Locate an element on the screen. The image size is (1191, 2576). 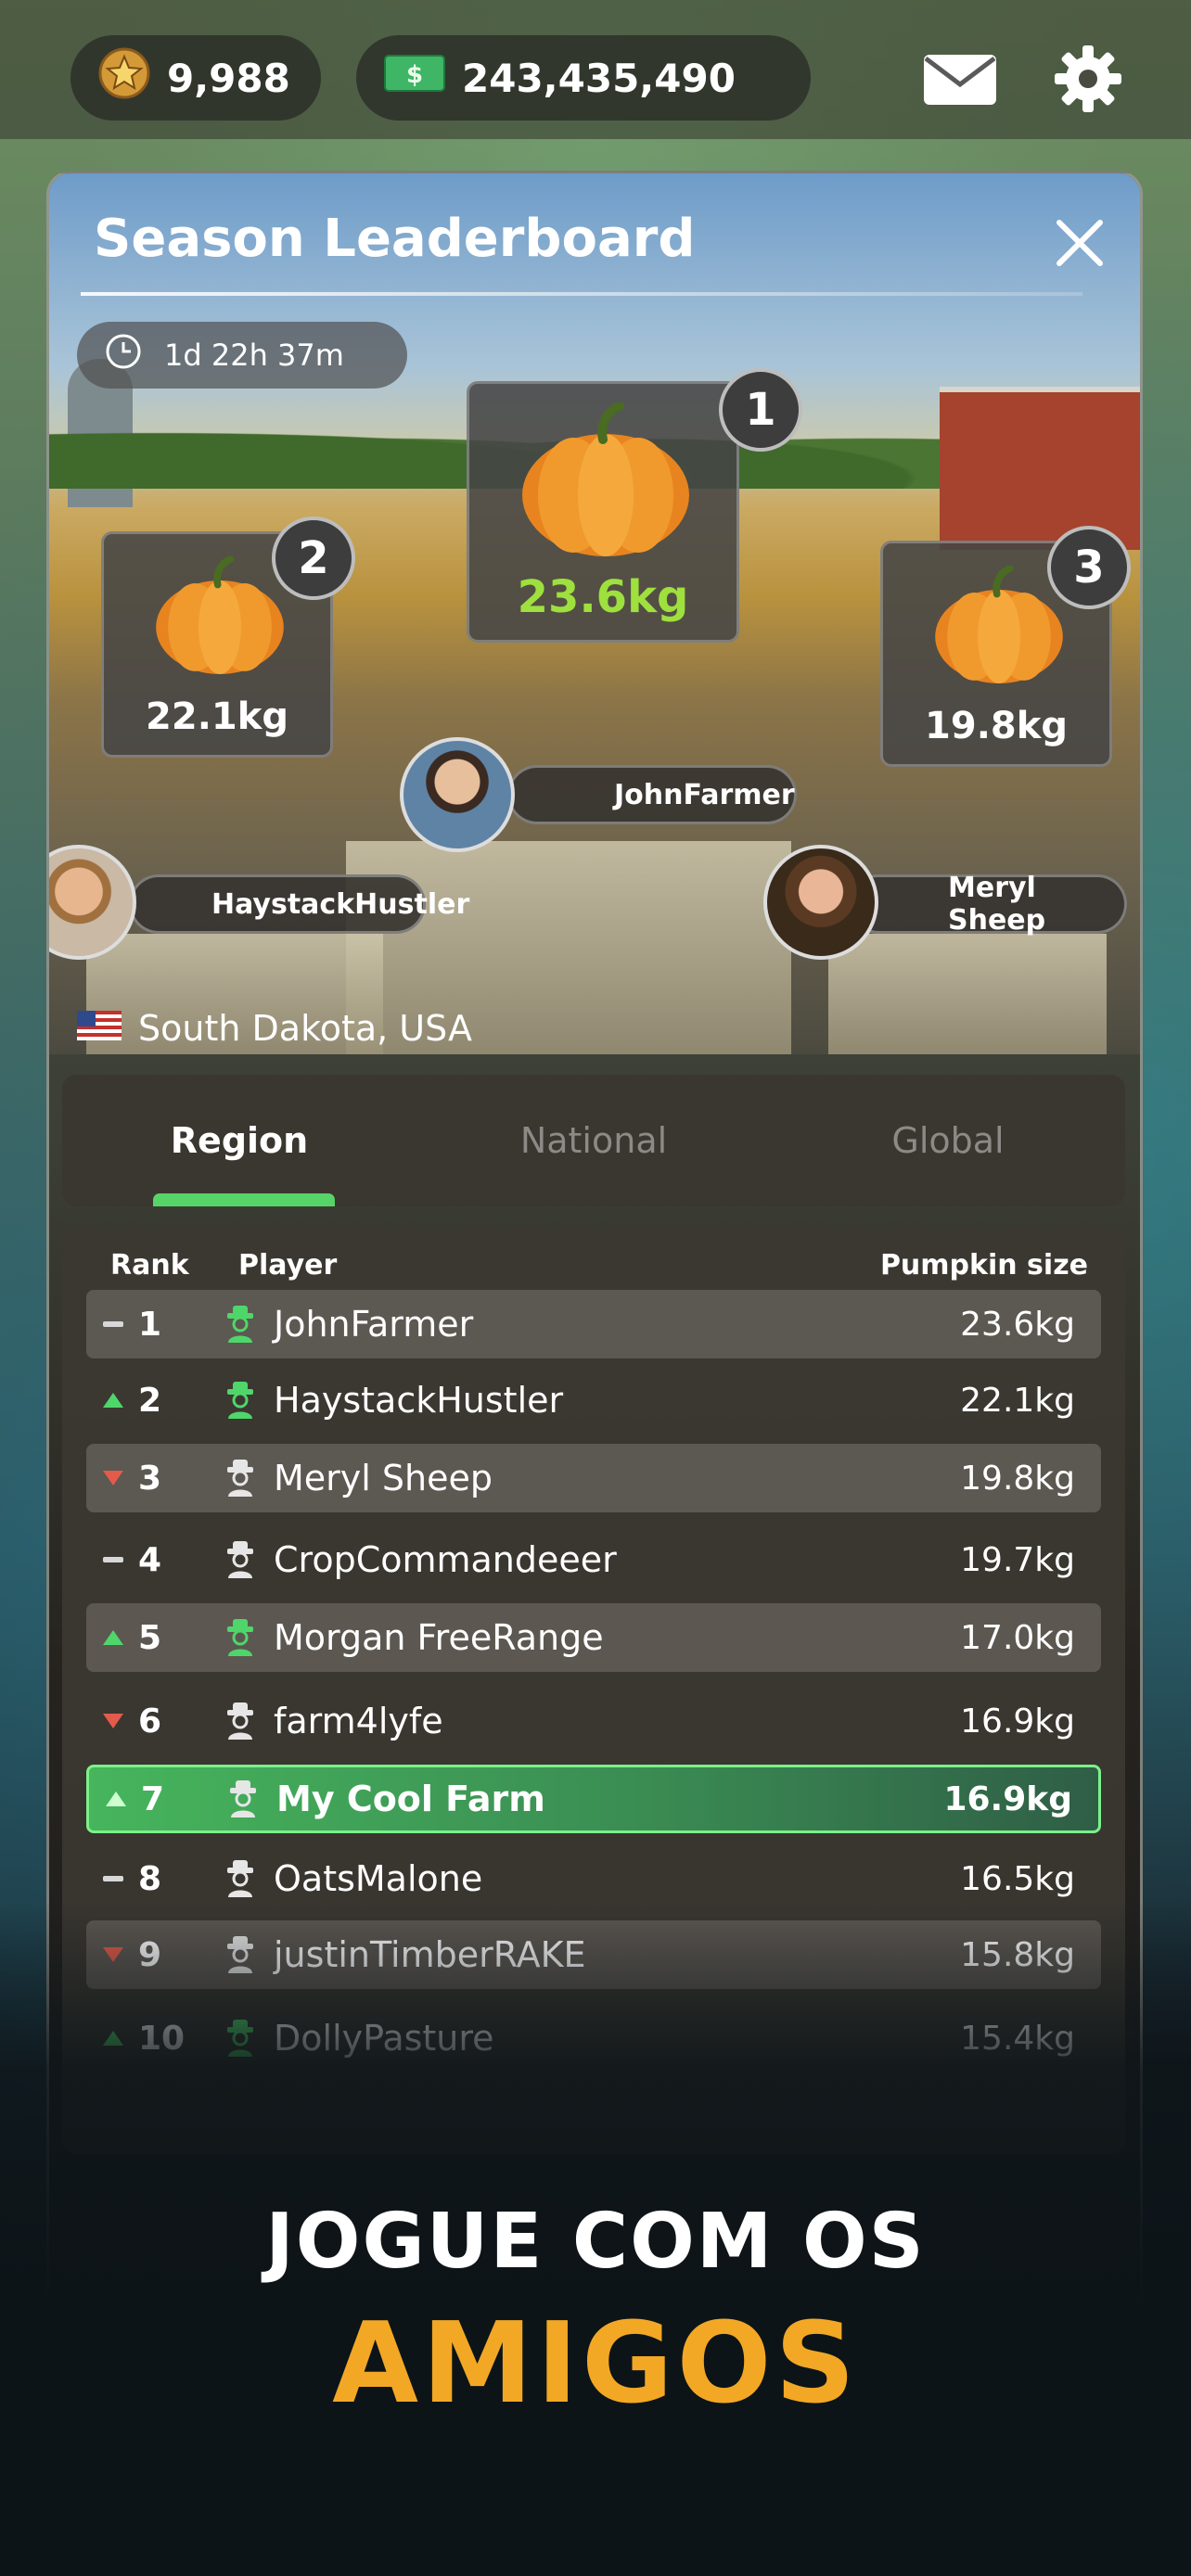
dollar-bill-icon: $ is located at coordinates (414, 78).